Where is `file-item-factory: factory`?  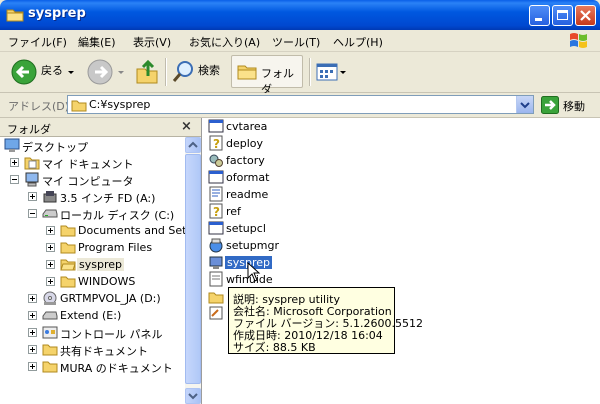 file-item-factory: factory is located at coordinates (248, 160).